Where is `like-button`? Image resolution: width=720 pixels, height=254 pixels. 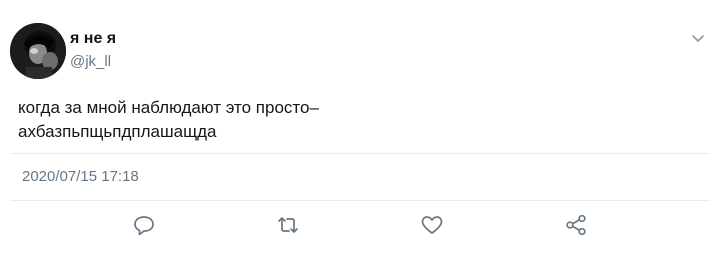 like-button is located at coordinates (432, 225).